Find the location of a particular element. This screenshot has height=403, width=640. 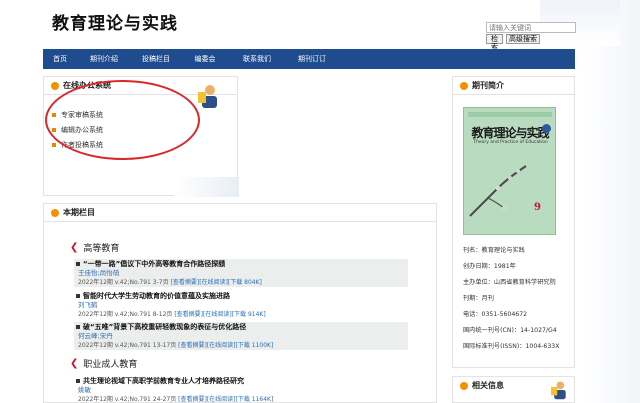

category-heading: ❮ 职业成人教育 is located at coordinates (104, 364).